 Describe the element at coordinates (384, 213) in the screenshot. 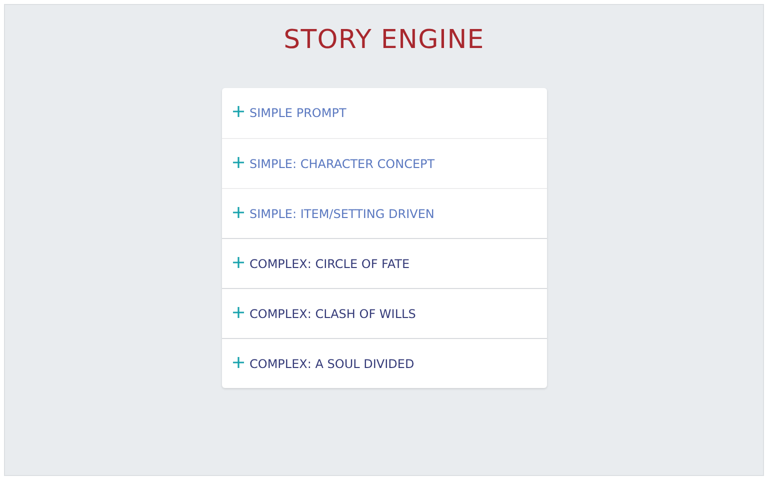

I see `accordion-item: SIMPLE: ITEM/SETTING DRIVEN` at that location.